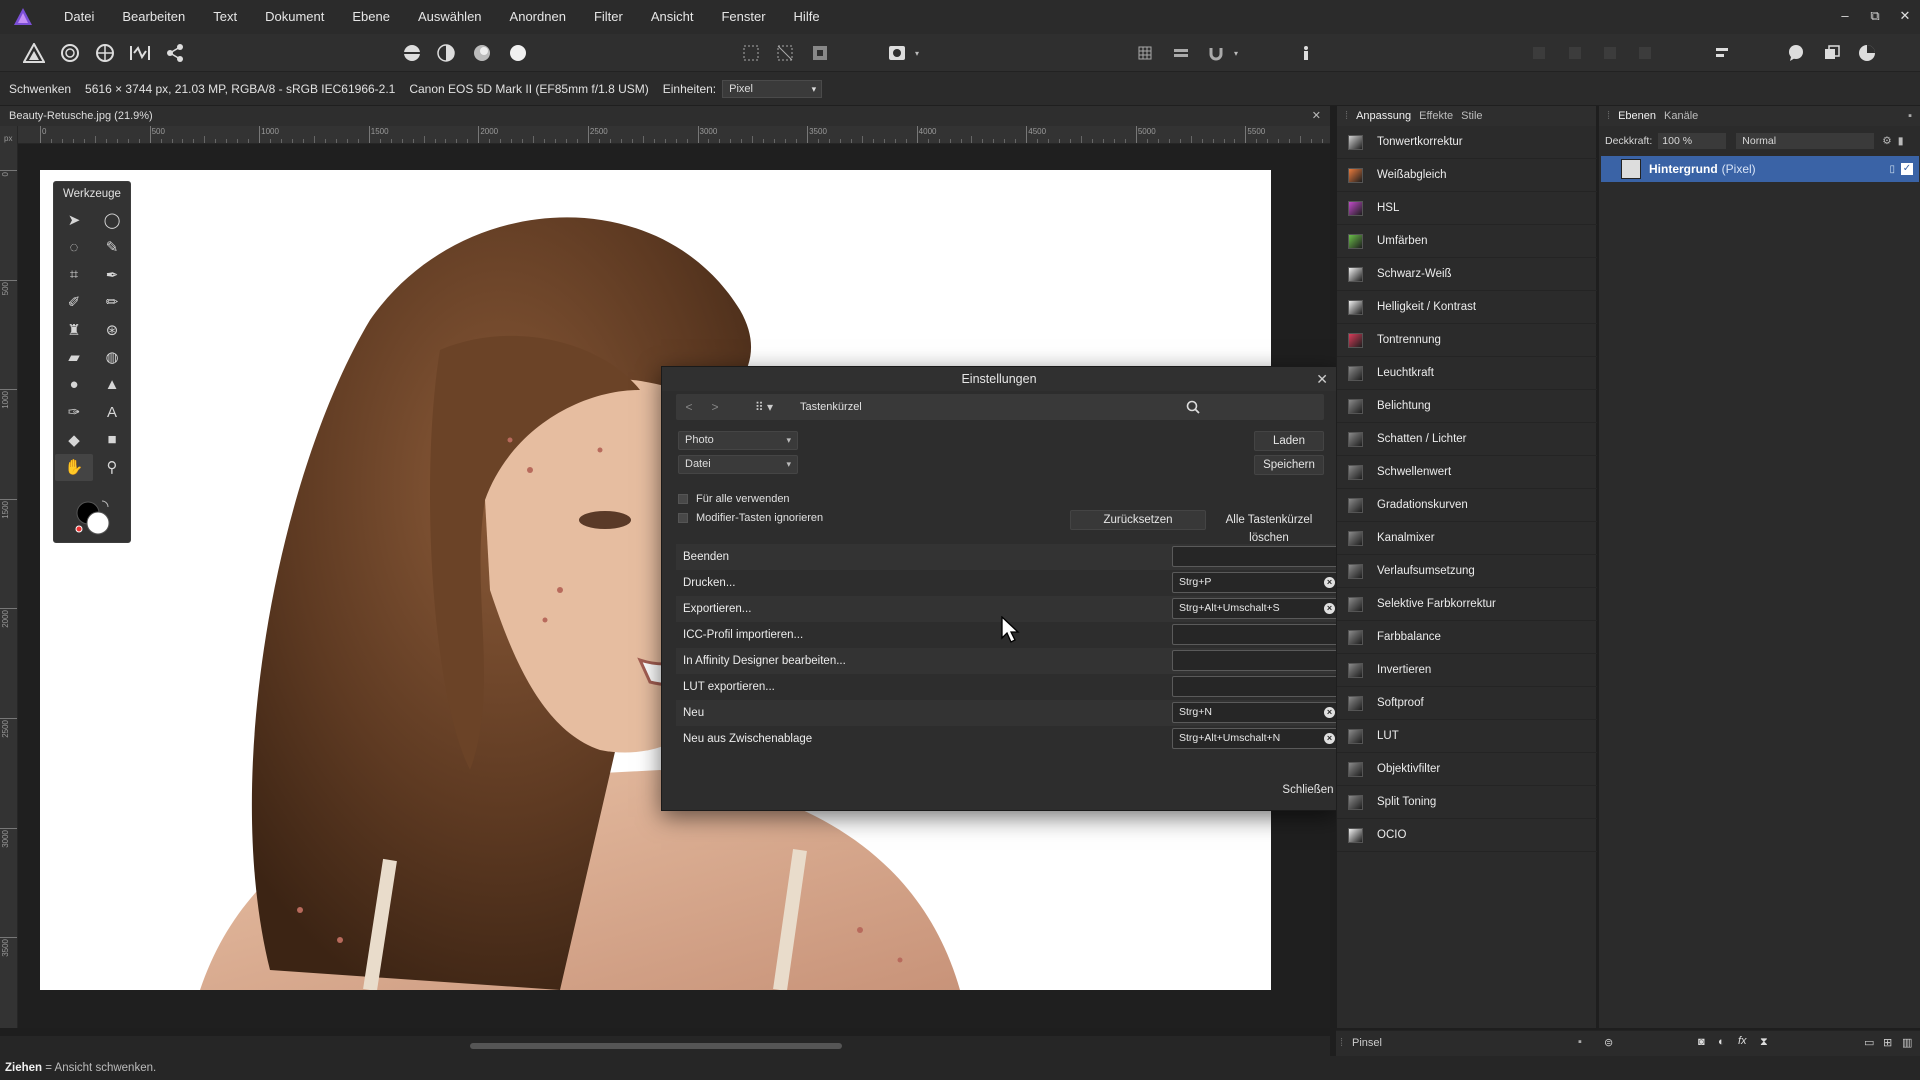  What do you see at coordinates (74, 467) in the screenshot?
I see `hand-tool-button: ✋` at bounding box center [74, 467].